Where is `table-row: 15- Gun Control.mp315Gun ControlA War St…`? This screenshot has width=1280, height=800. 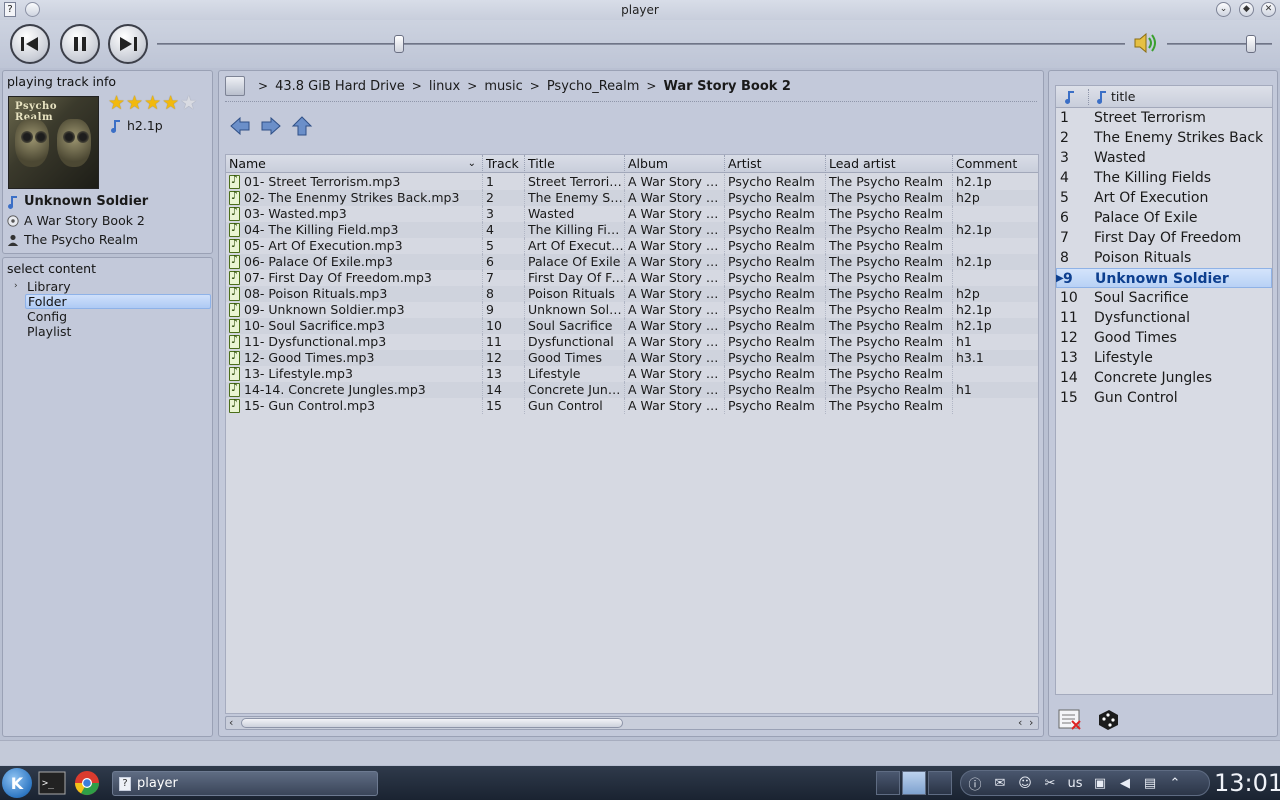 table-row: 15- Gun Control.mp315Gun ControlA War St… is located at coordinates (632, 405).